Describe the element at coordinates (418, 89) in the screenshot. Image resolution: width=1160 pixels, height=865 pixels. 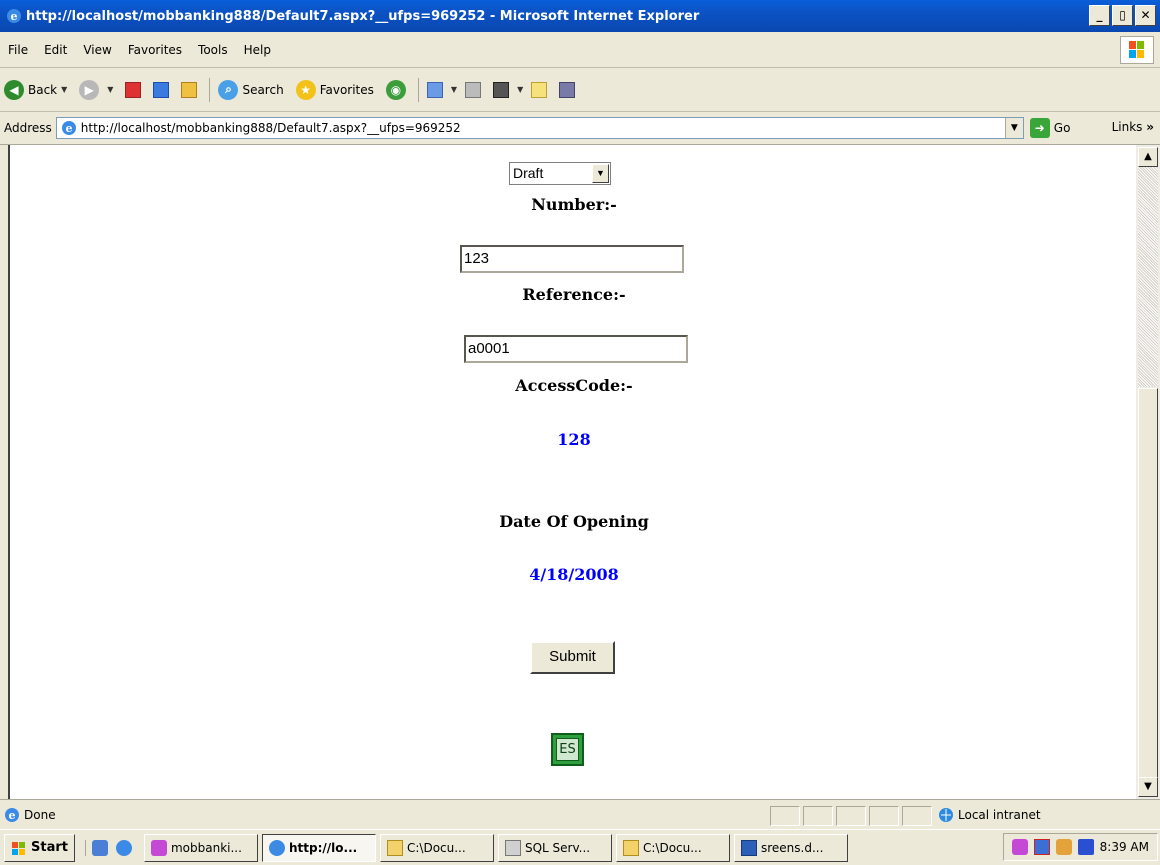
I see `toolbar-separator` at that location.